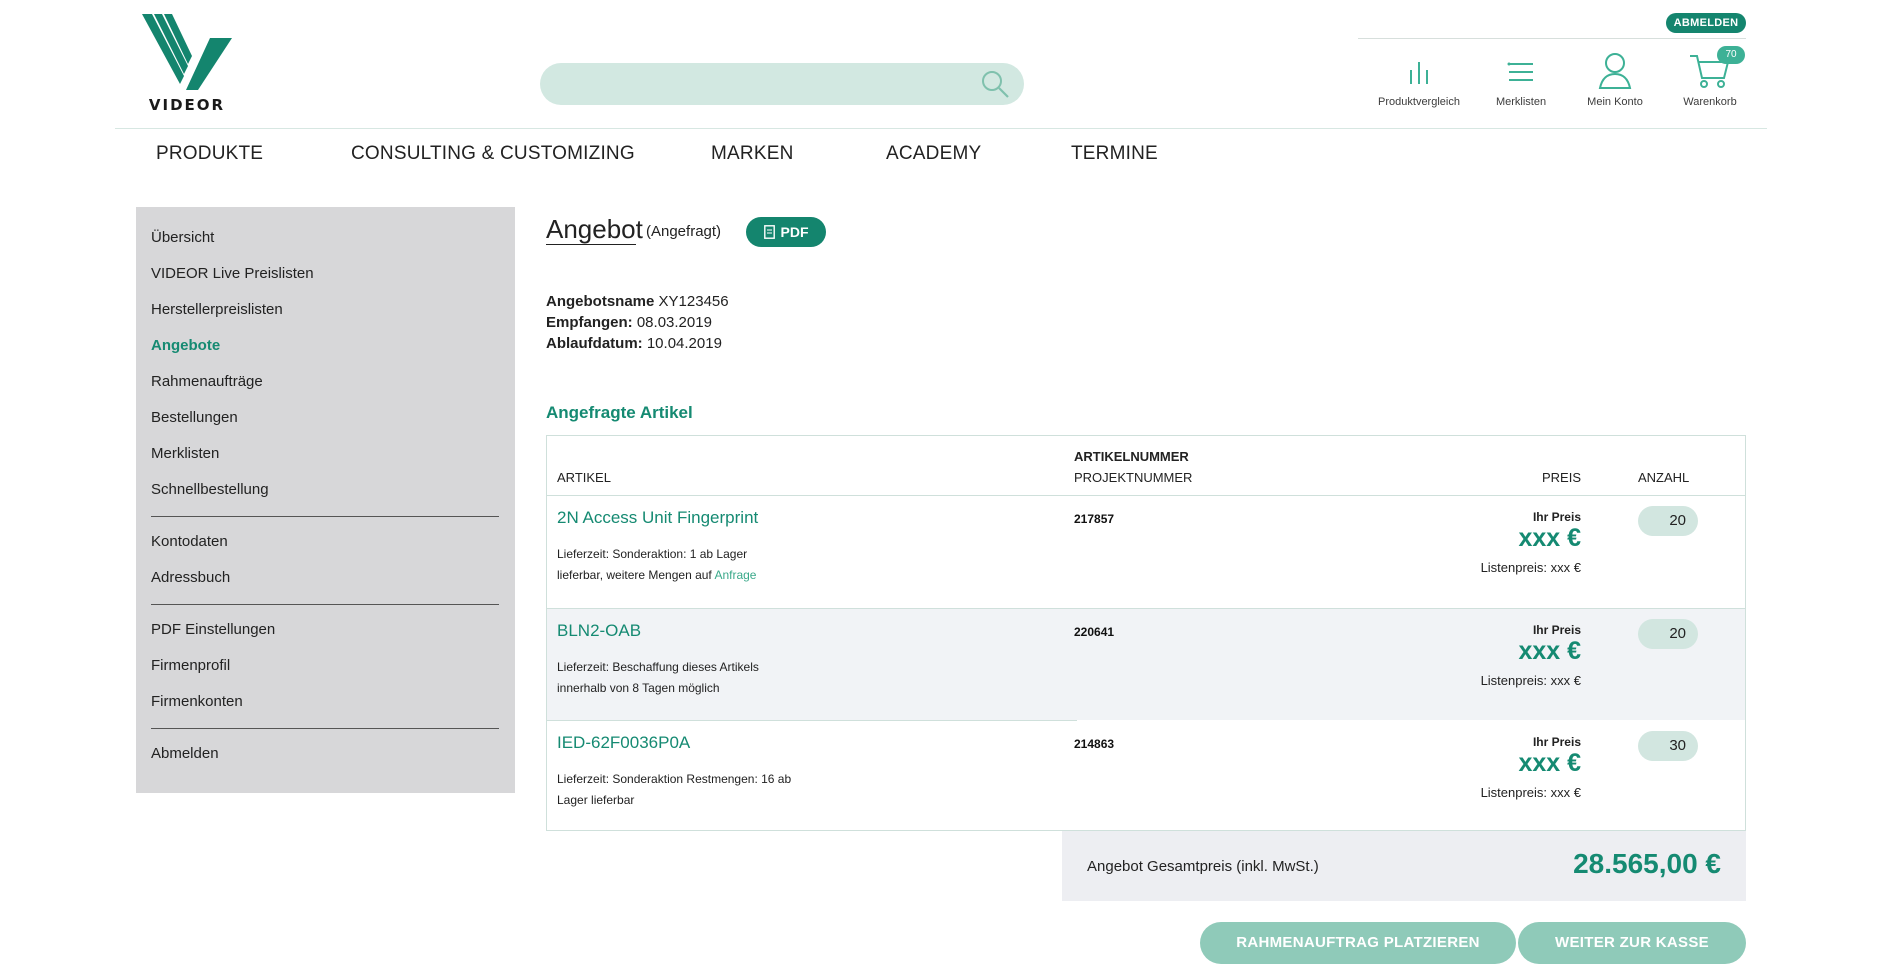 The width and height of the screenshot is (1881, 969). Describe the element at coordinates (207, 381) in the screenshot. I see `sidebar-item-rahmenauftraege: Rahmenaufträge` at that location.